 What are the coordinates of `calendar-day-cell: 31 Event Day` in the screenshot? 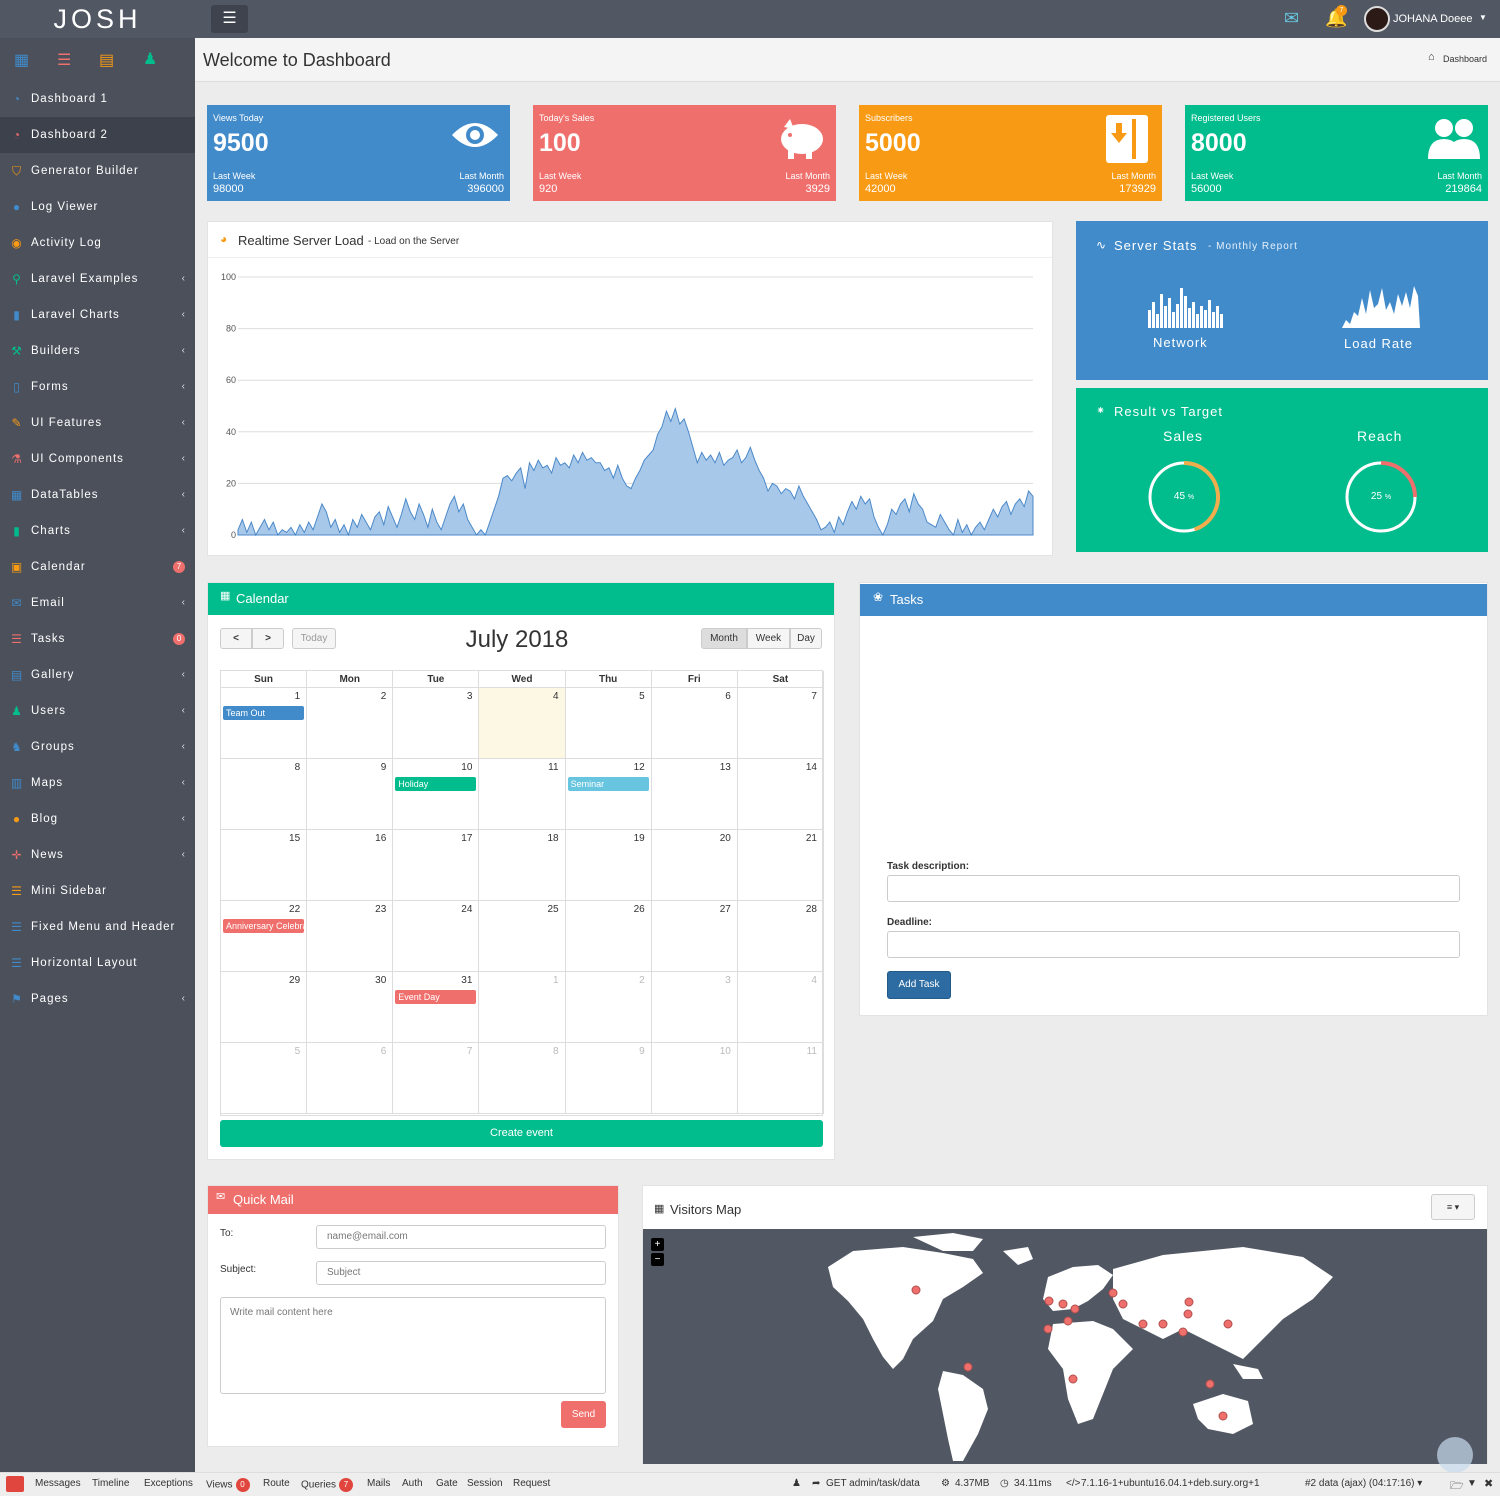 It's located at (436, 1007).